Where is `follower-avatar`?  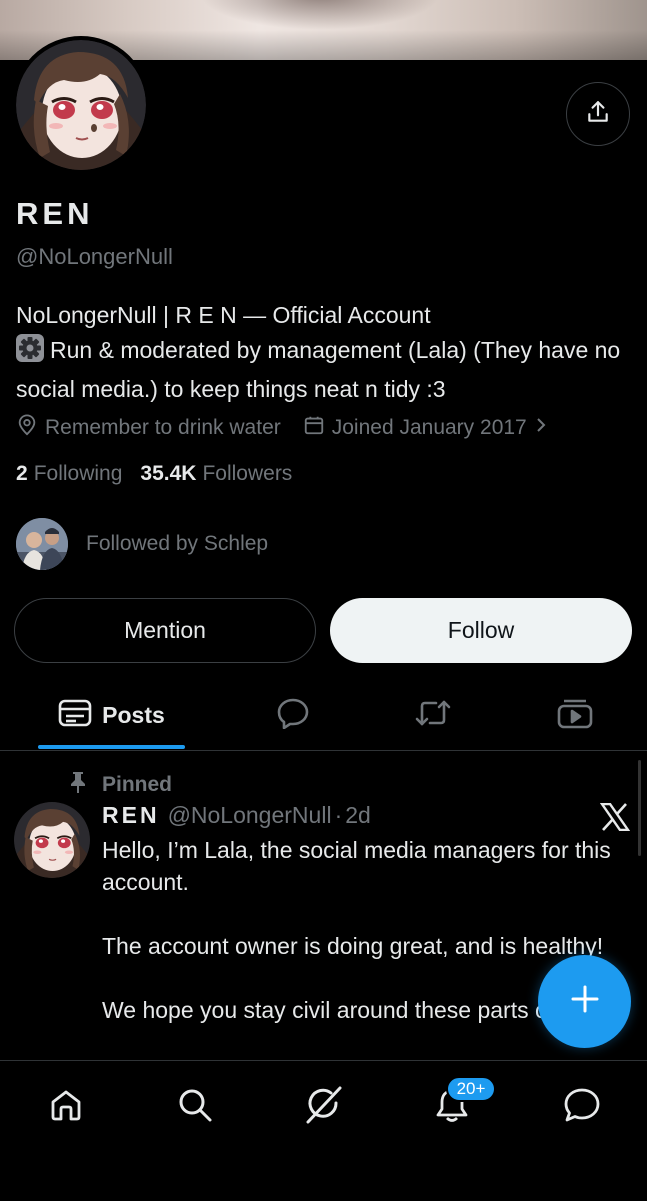 follower-avatar is located at coordinates (42, 544).